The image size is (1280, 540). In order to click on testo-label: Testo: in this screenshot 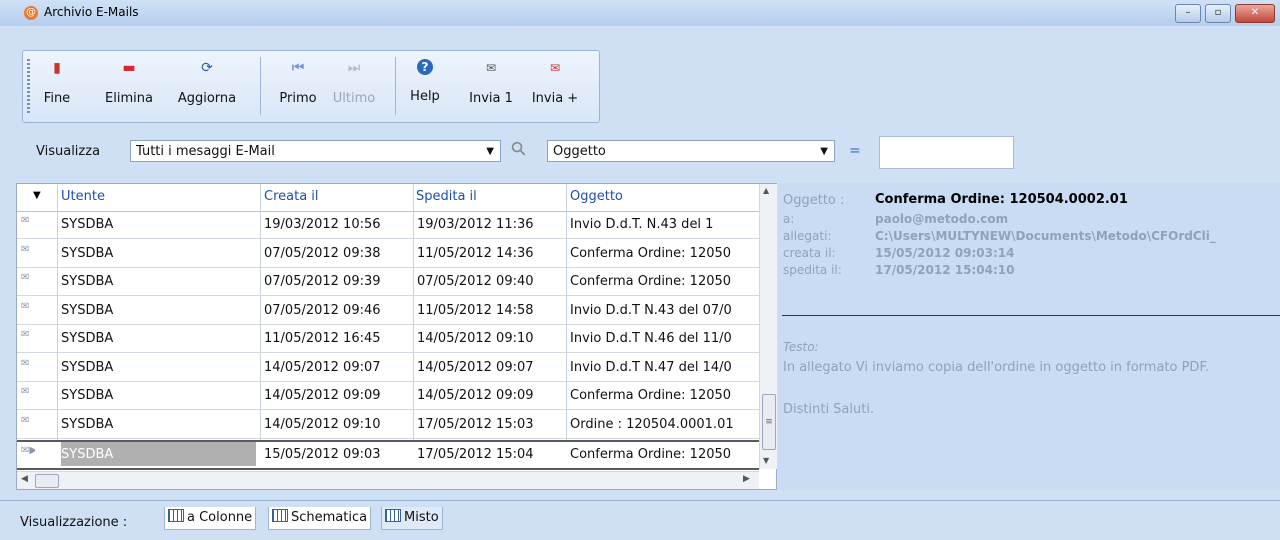, I will do `click(801, 347)`.